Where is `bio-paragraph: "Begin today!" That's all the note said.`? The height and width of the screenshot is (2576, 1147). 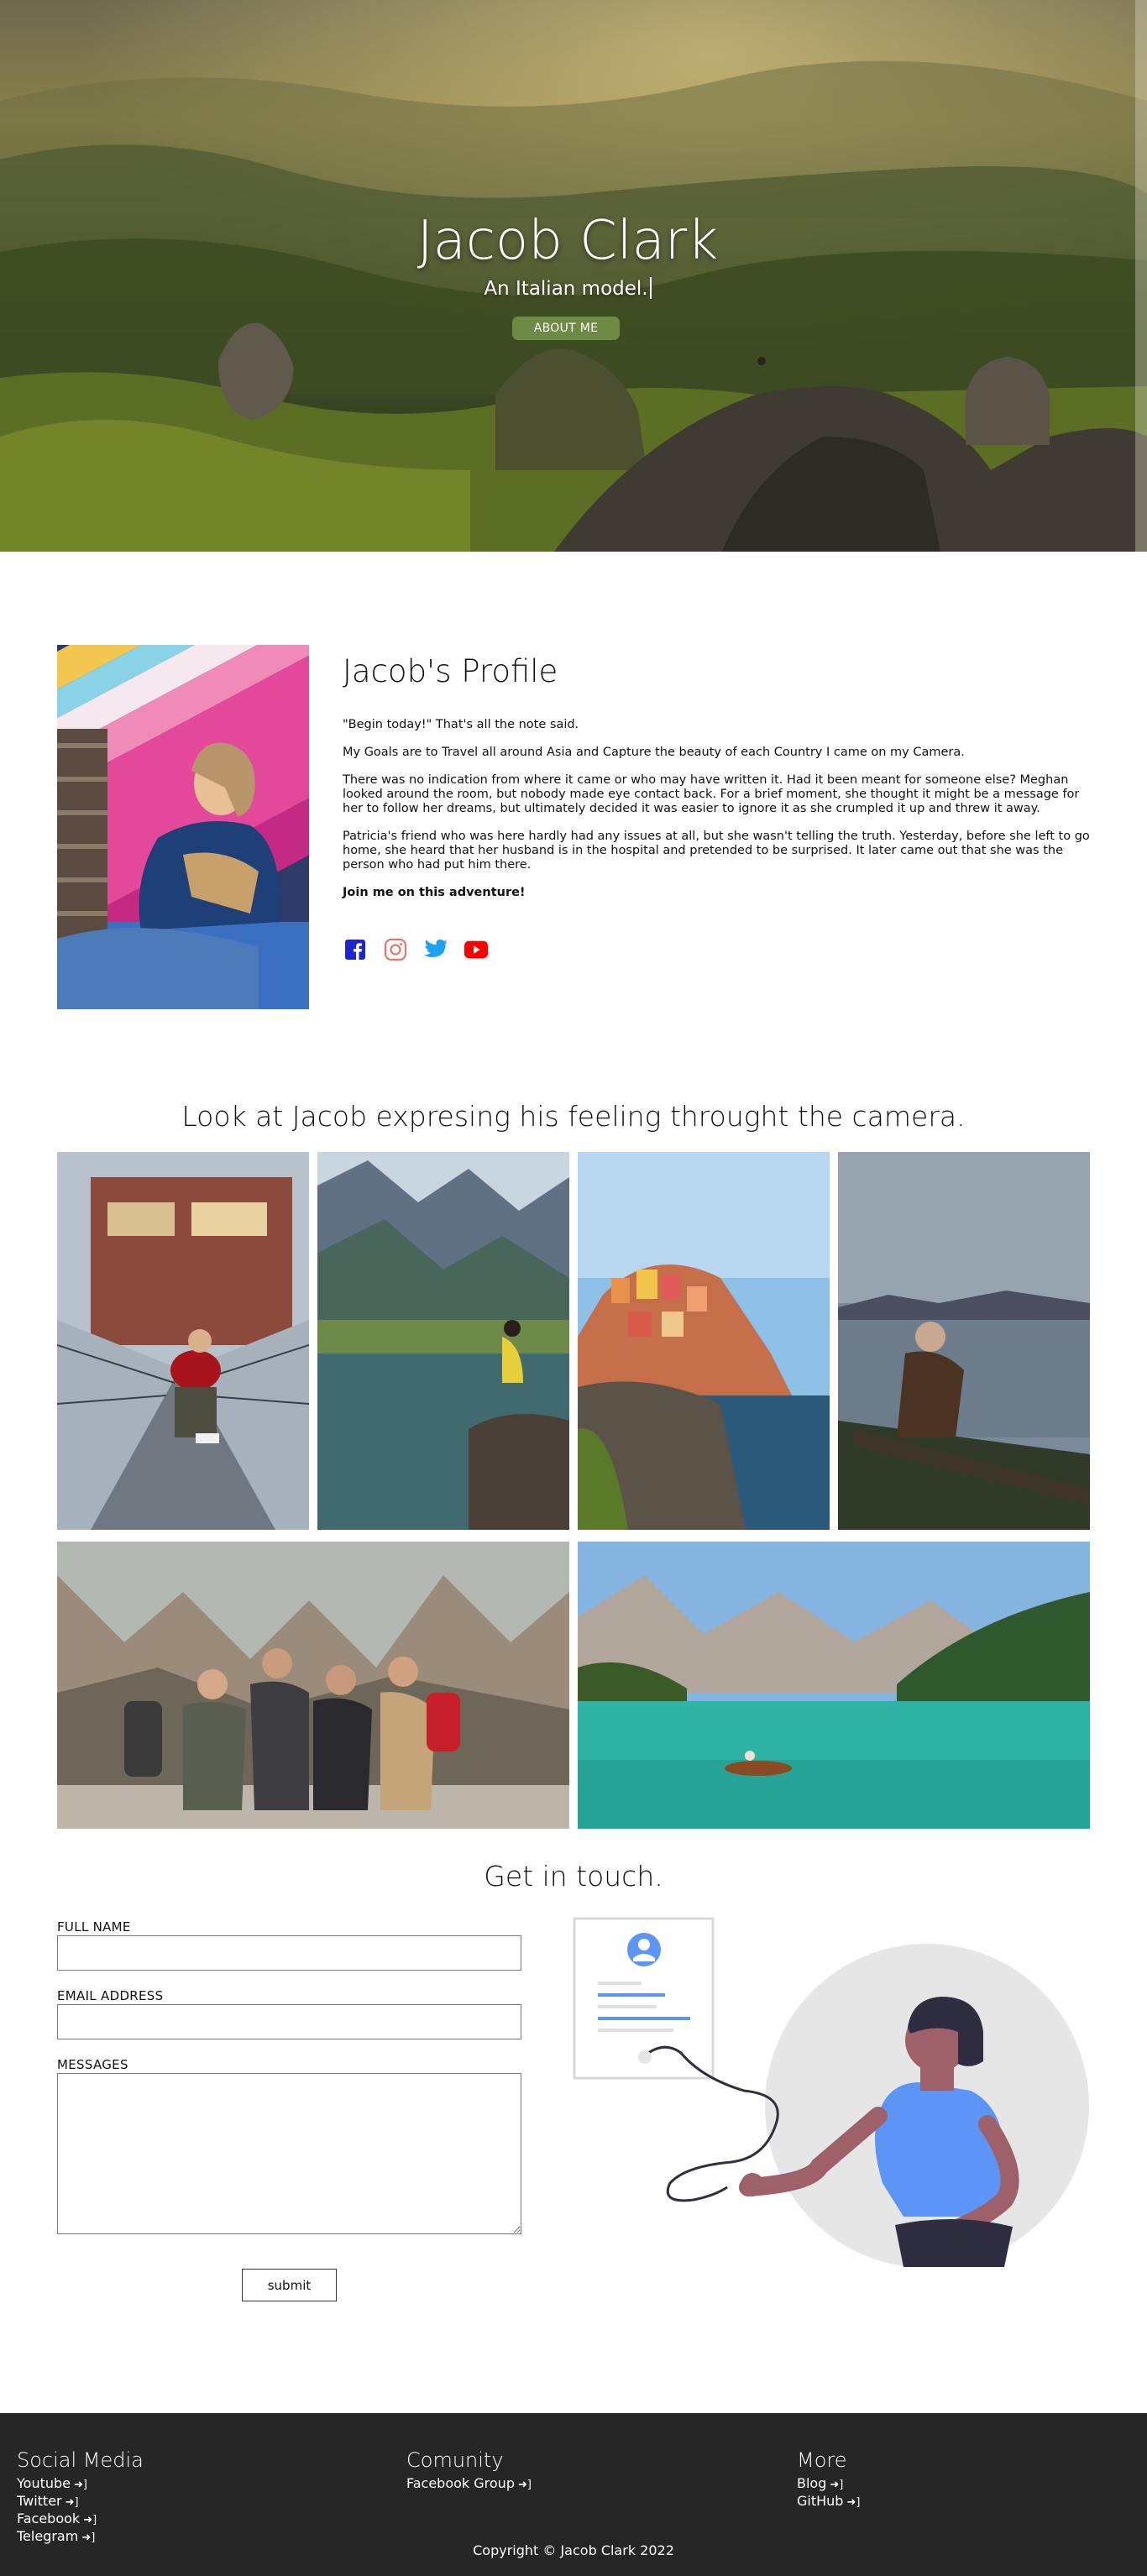 bio-paragraph: "Begin today!" That's all the note said. is located at coordinates (461, 724).